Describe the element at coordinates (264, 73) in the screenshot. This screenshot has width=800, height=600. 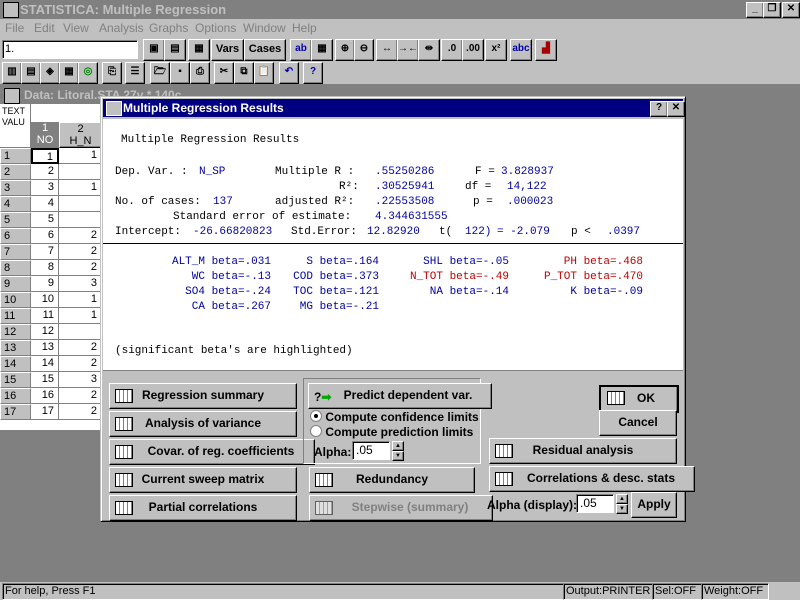
I see `paste-icon: 📋` at that location.